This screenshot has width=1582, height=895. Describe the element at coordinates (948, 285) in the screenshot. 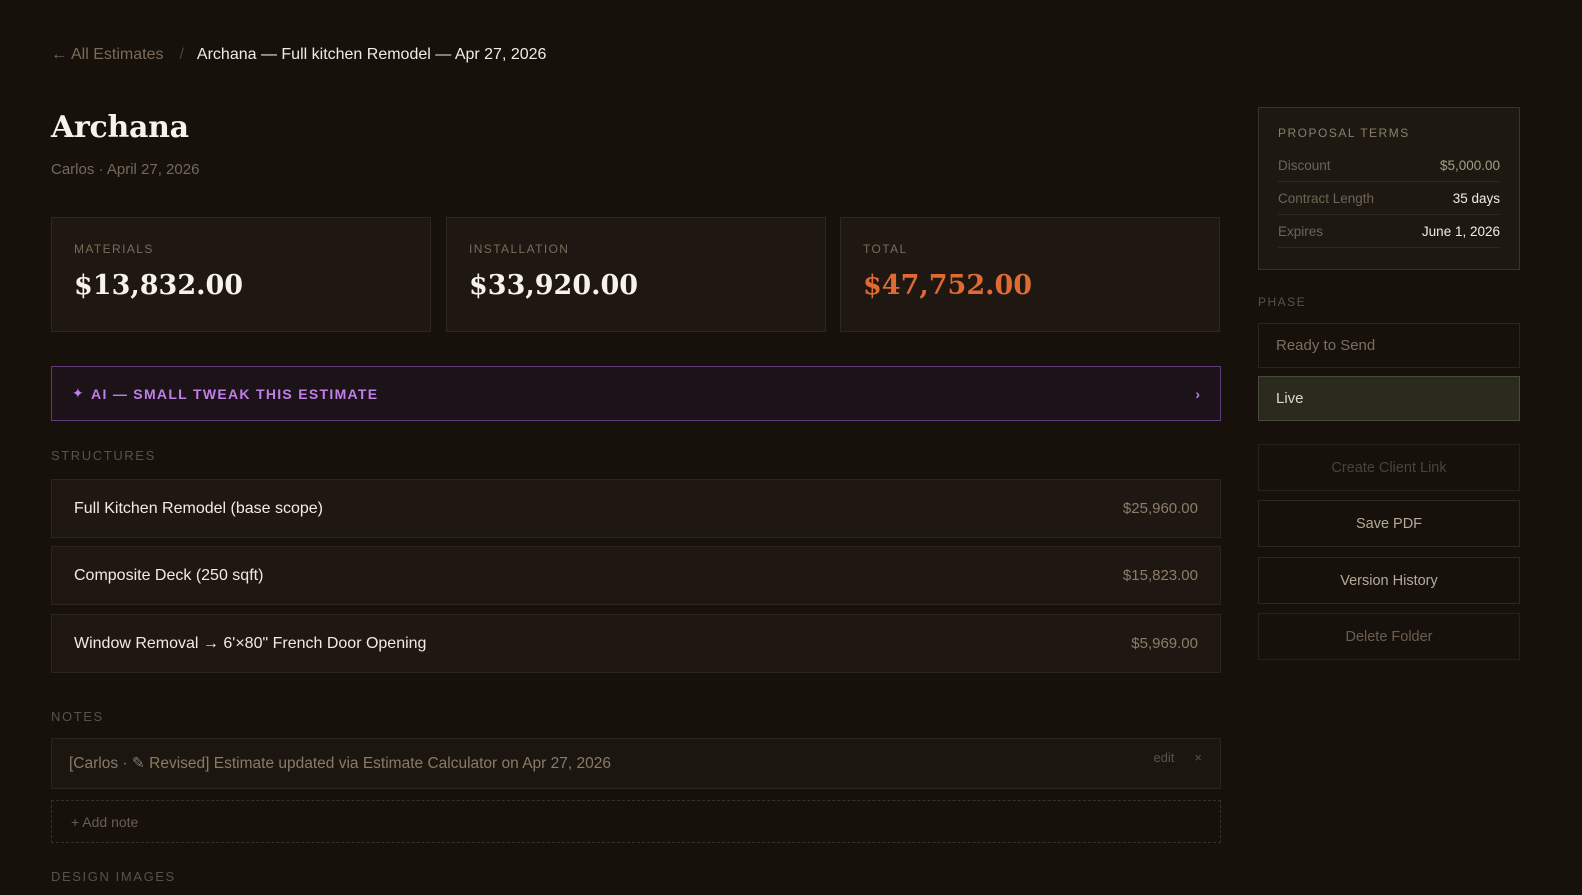

I see `total-value: $47,752.00` at that location.